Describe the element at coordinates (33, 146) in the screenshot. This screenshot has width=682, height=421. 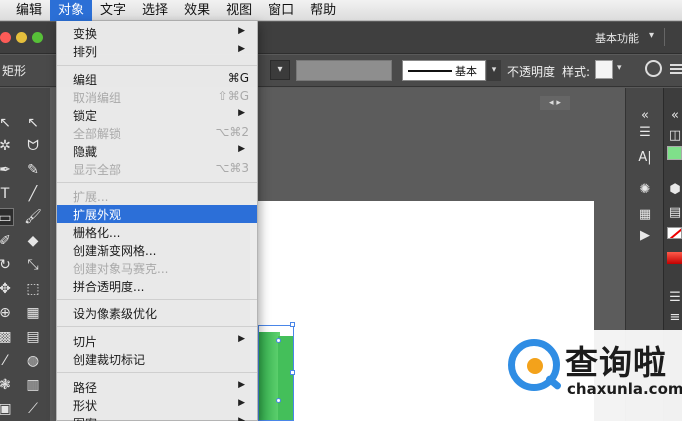
I see `lasso-tool-icon: ᗢ` at that location.